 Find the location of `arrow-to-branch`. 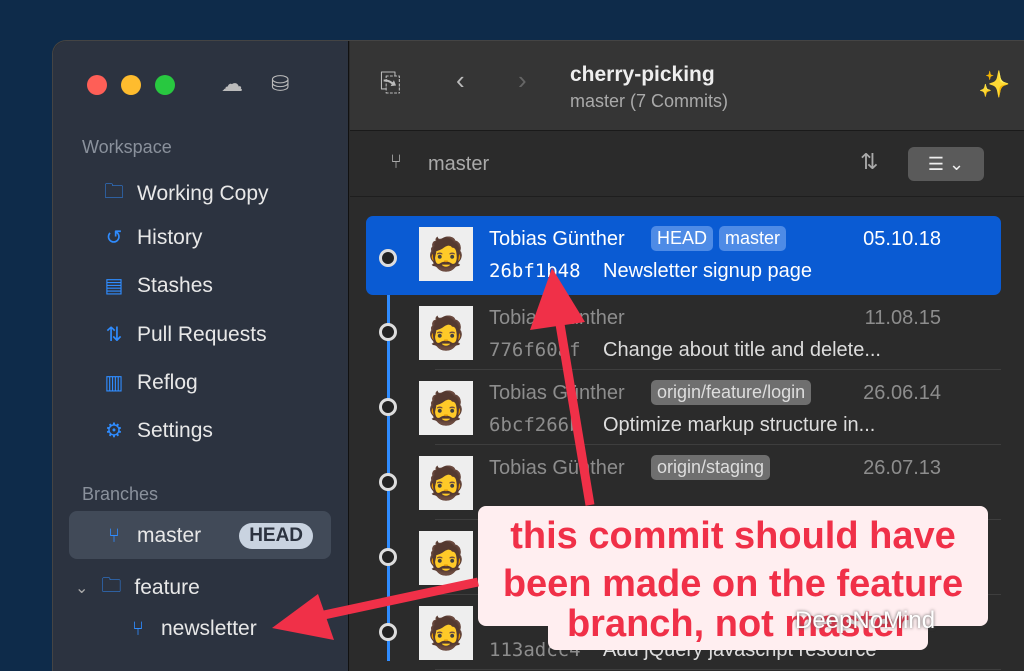

arrow-to-branch is located at coordinates (394, 600).